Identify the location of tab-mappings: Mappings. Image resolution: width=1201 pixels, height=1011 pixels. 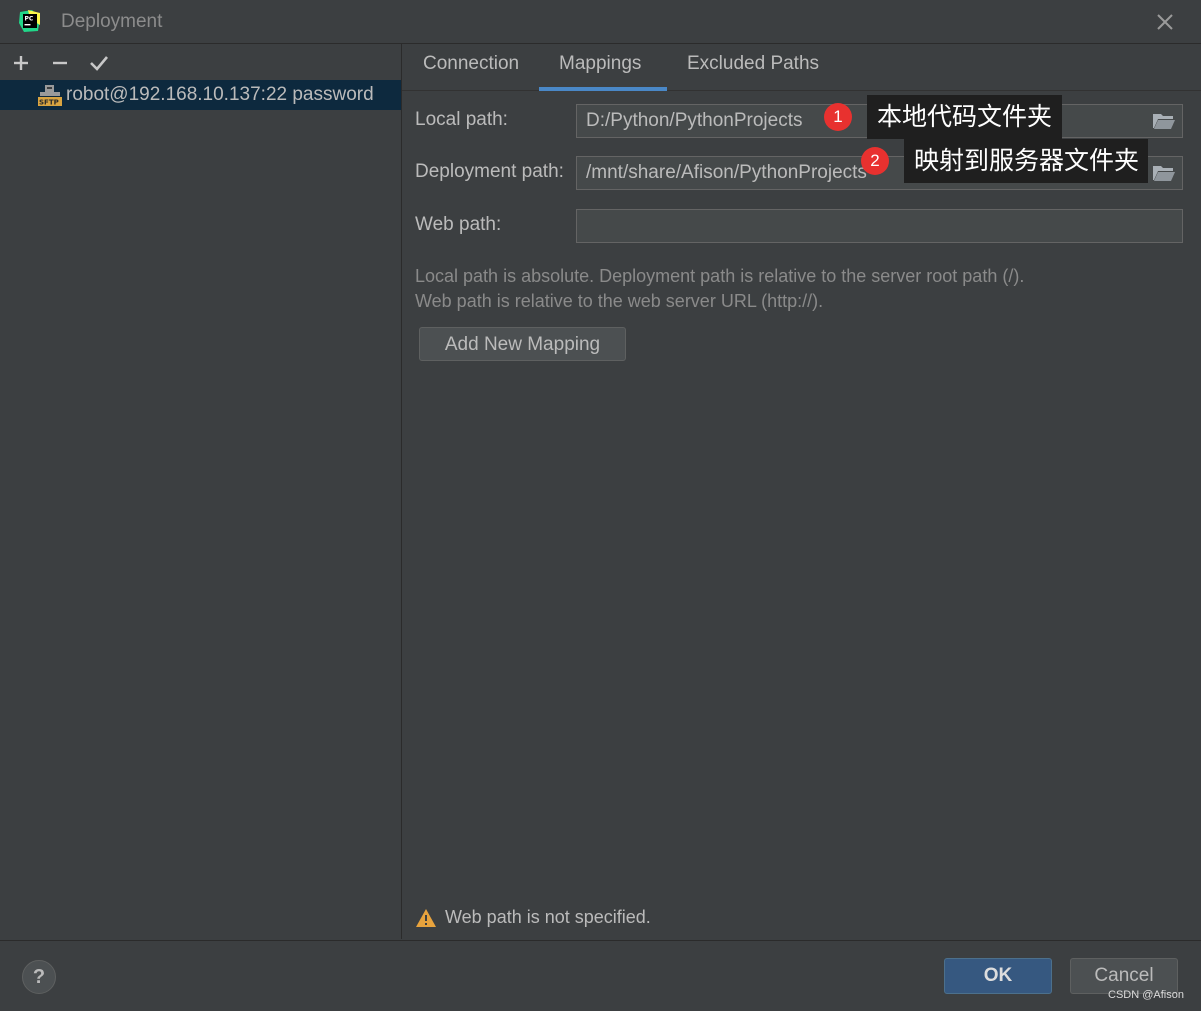
(600, 64).